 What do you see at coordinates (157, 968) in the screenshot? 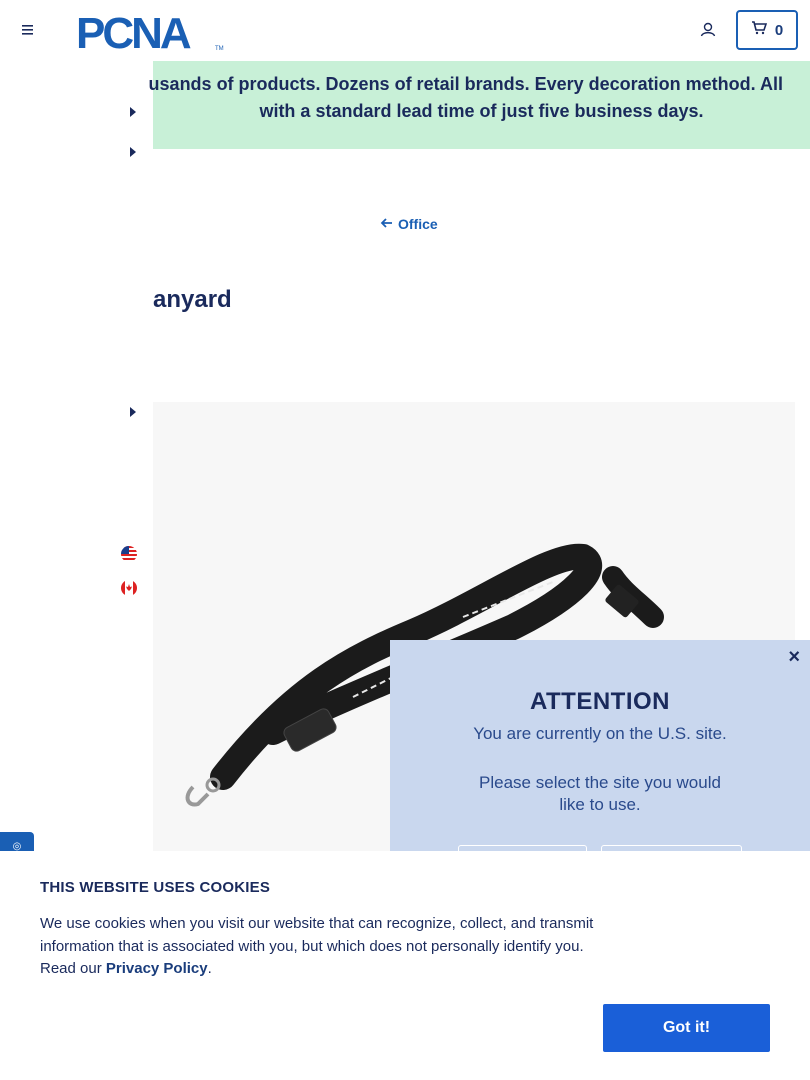
I see `privacy-policy-link: Privacy Policy` at bounding box center [157, 968].